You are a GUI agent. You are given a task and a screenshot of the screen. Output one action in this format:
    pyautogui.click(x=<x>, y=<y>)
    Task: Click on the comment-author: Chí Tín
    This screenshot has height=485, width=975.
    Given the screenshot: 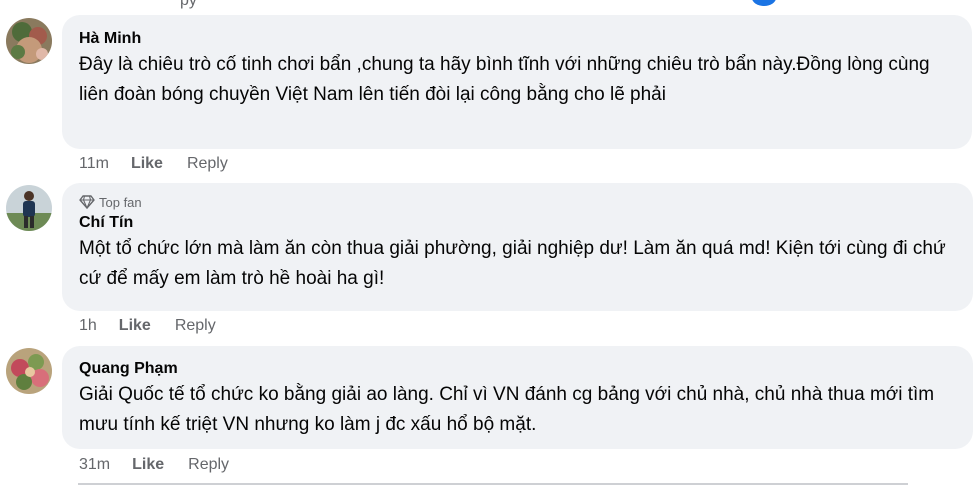 What is the action you would take?
    pyautogui.click(x=519, y=223)
    